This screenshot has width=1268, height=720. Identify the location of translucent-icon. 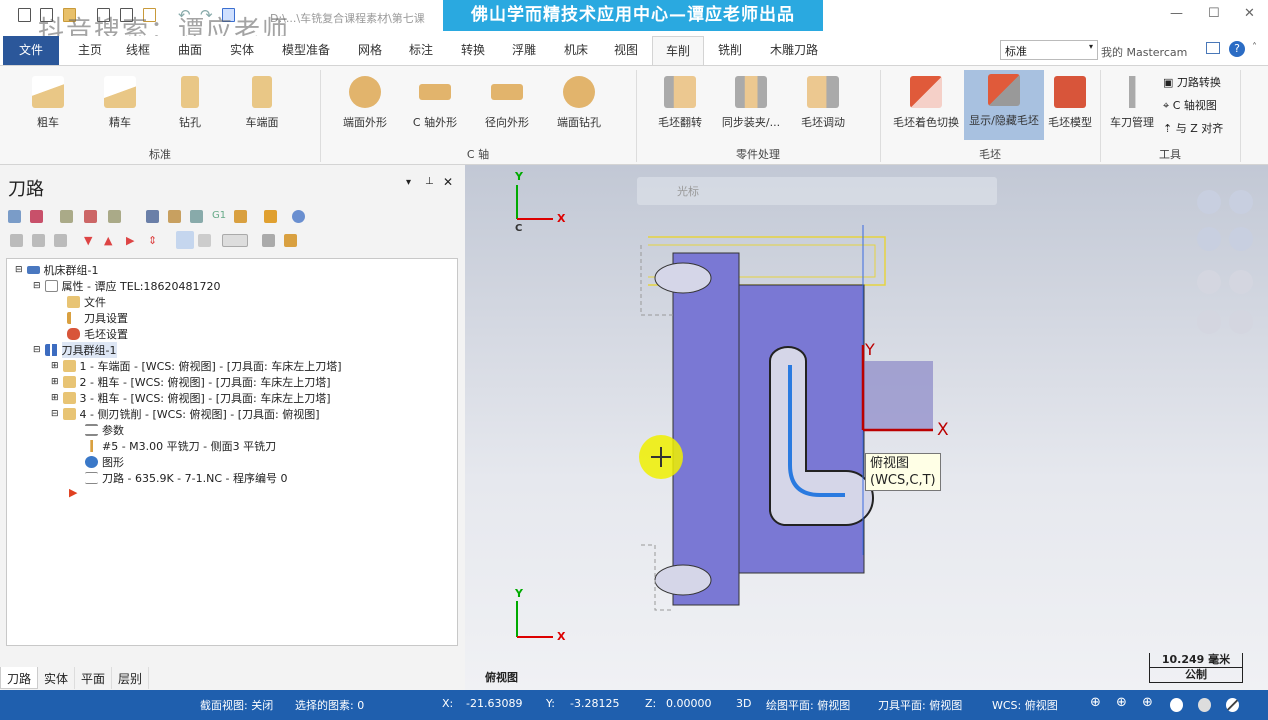
(1204, 705).